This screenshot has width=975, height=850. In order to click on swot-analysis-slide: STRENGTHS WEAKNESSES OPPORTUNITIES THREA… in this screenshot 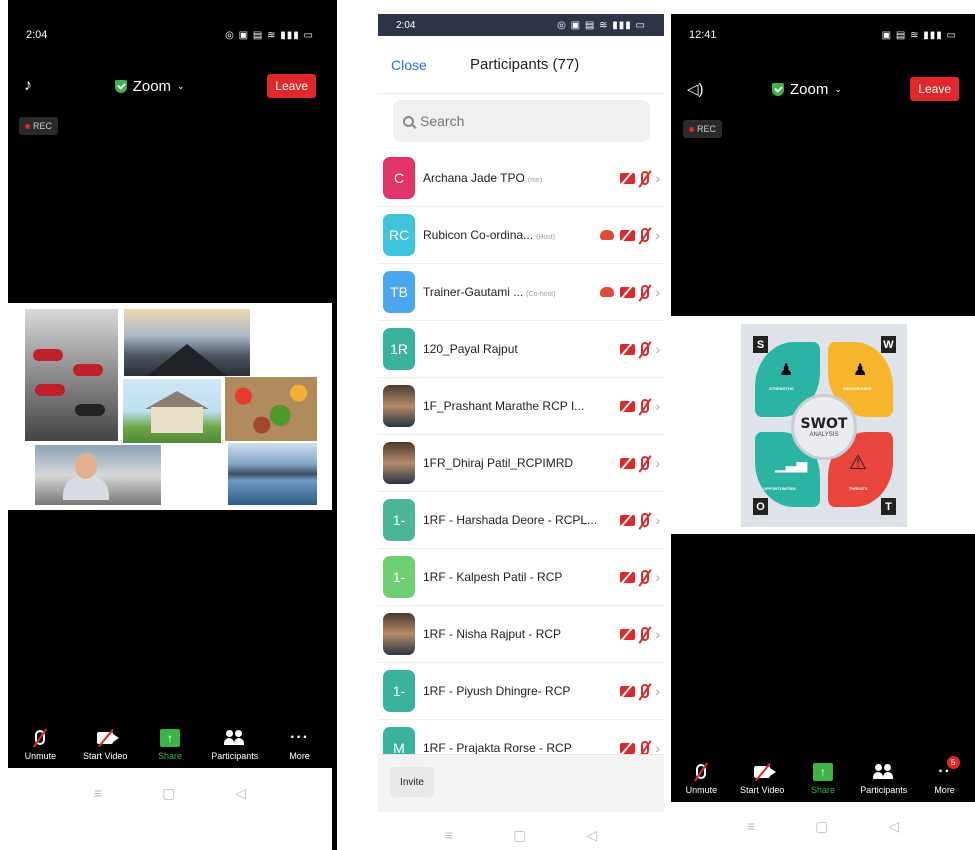, I will do `click(824, 425)`.